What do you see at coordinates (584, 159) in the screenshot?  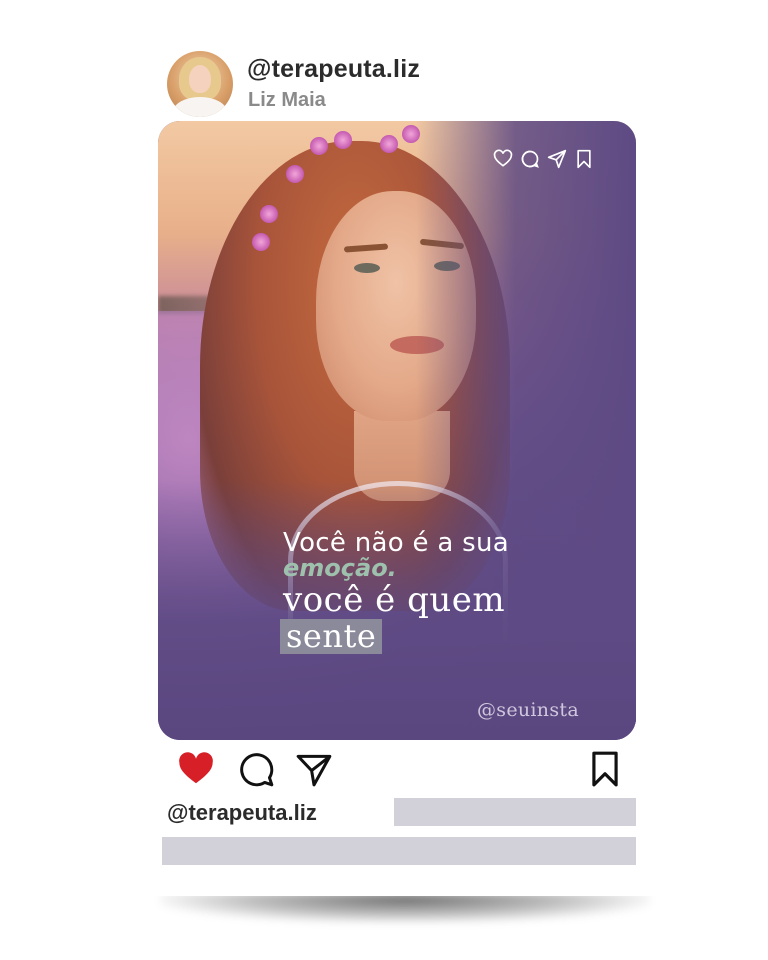 I see `bookmark-outline-icon` at bounding box center [584, 159].